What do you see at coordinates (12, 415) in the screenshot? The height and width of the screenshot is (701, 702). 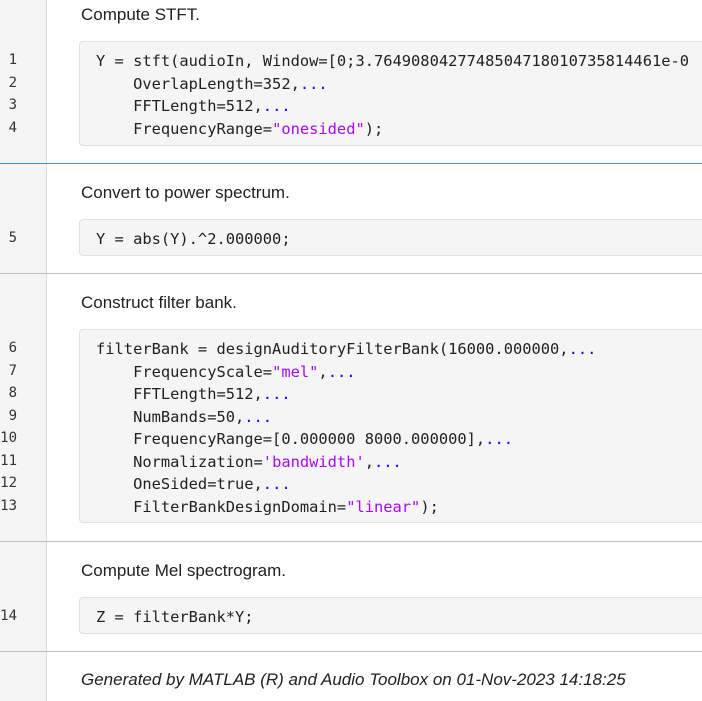 I see `line-number: 9` at bounding box center [12, 415].